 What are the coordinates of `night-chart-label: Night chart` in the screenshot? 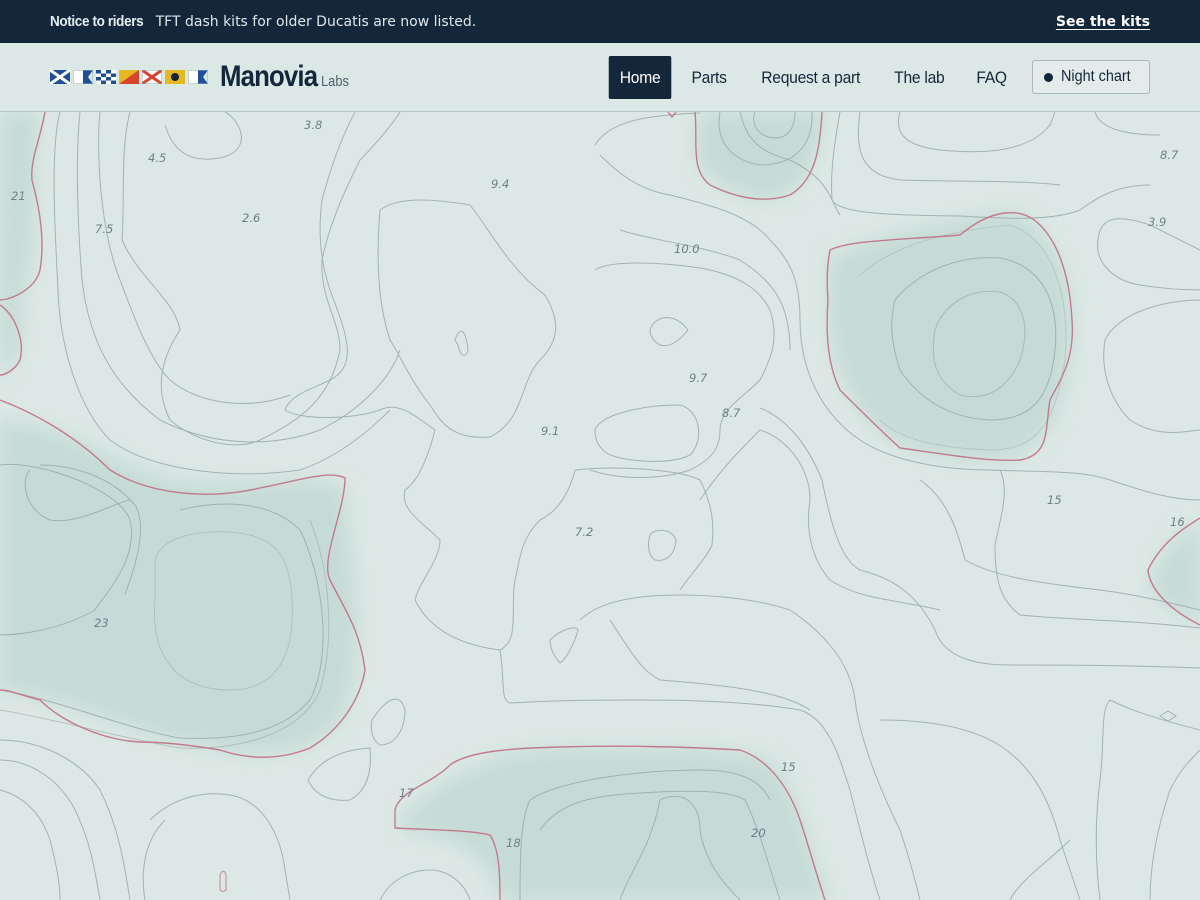 It's located at (1095, 76).